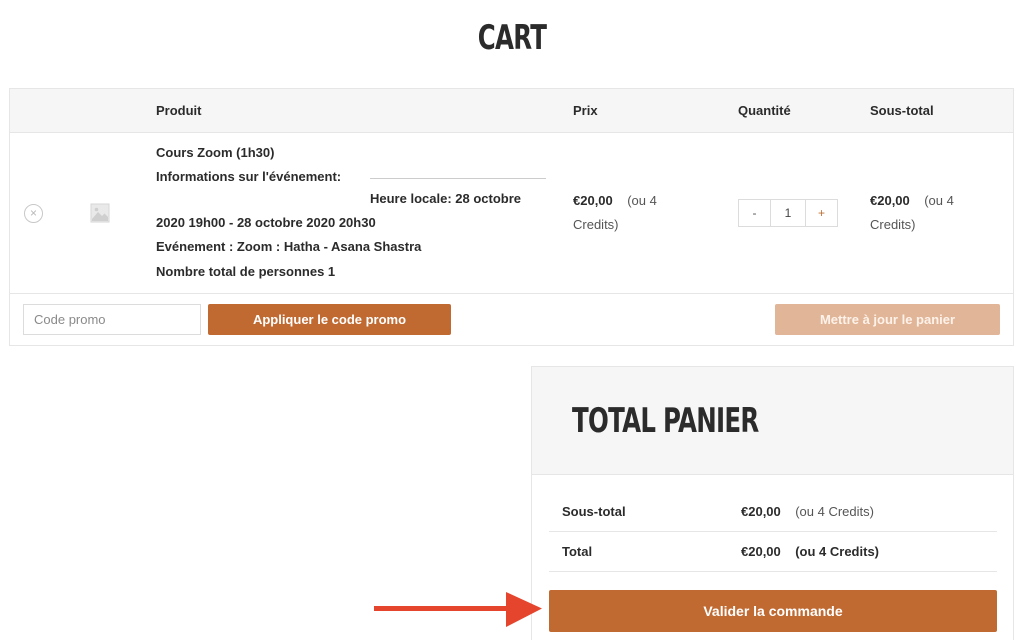 The image size is (1024, 640). Describe the element at coordinates (633, 213) in the screenshot. I see `item-price: €20,00 (ou 4 Credits)` at that location.